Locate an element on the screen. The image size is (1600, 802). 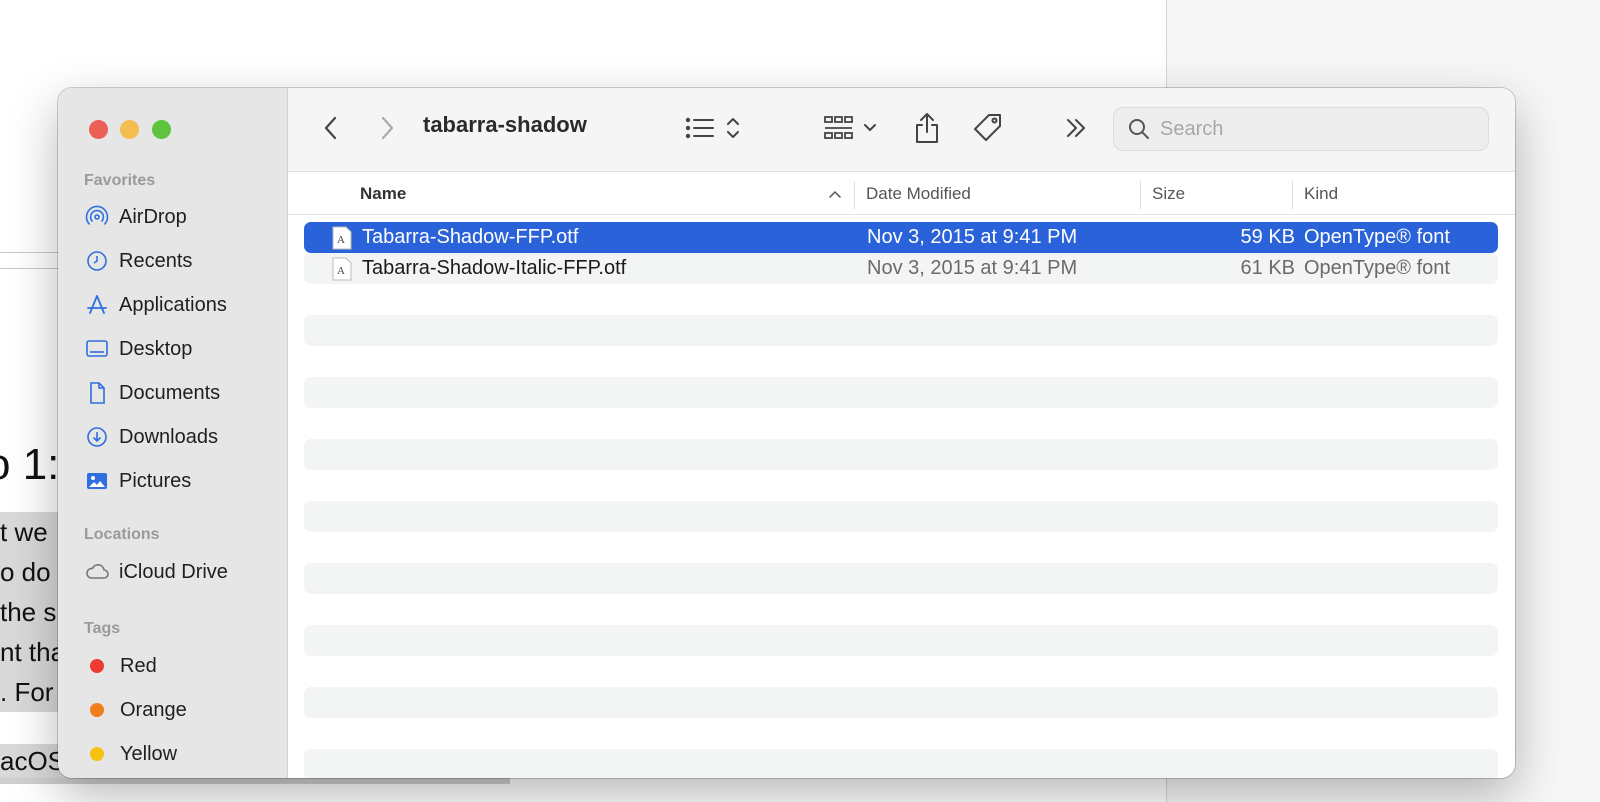
sidebar-tag-red: Red is located at coordinates (120, 666).